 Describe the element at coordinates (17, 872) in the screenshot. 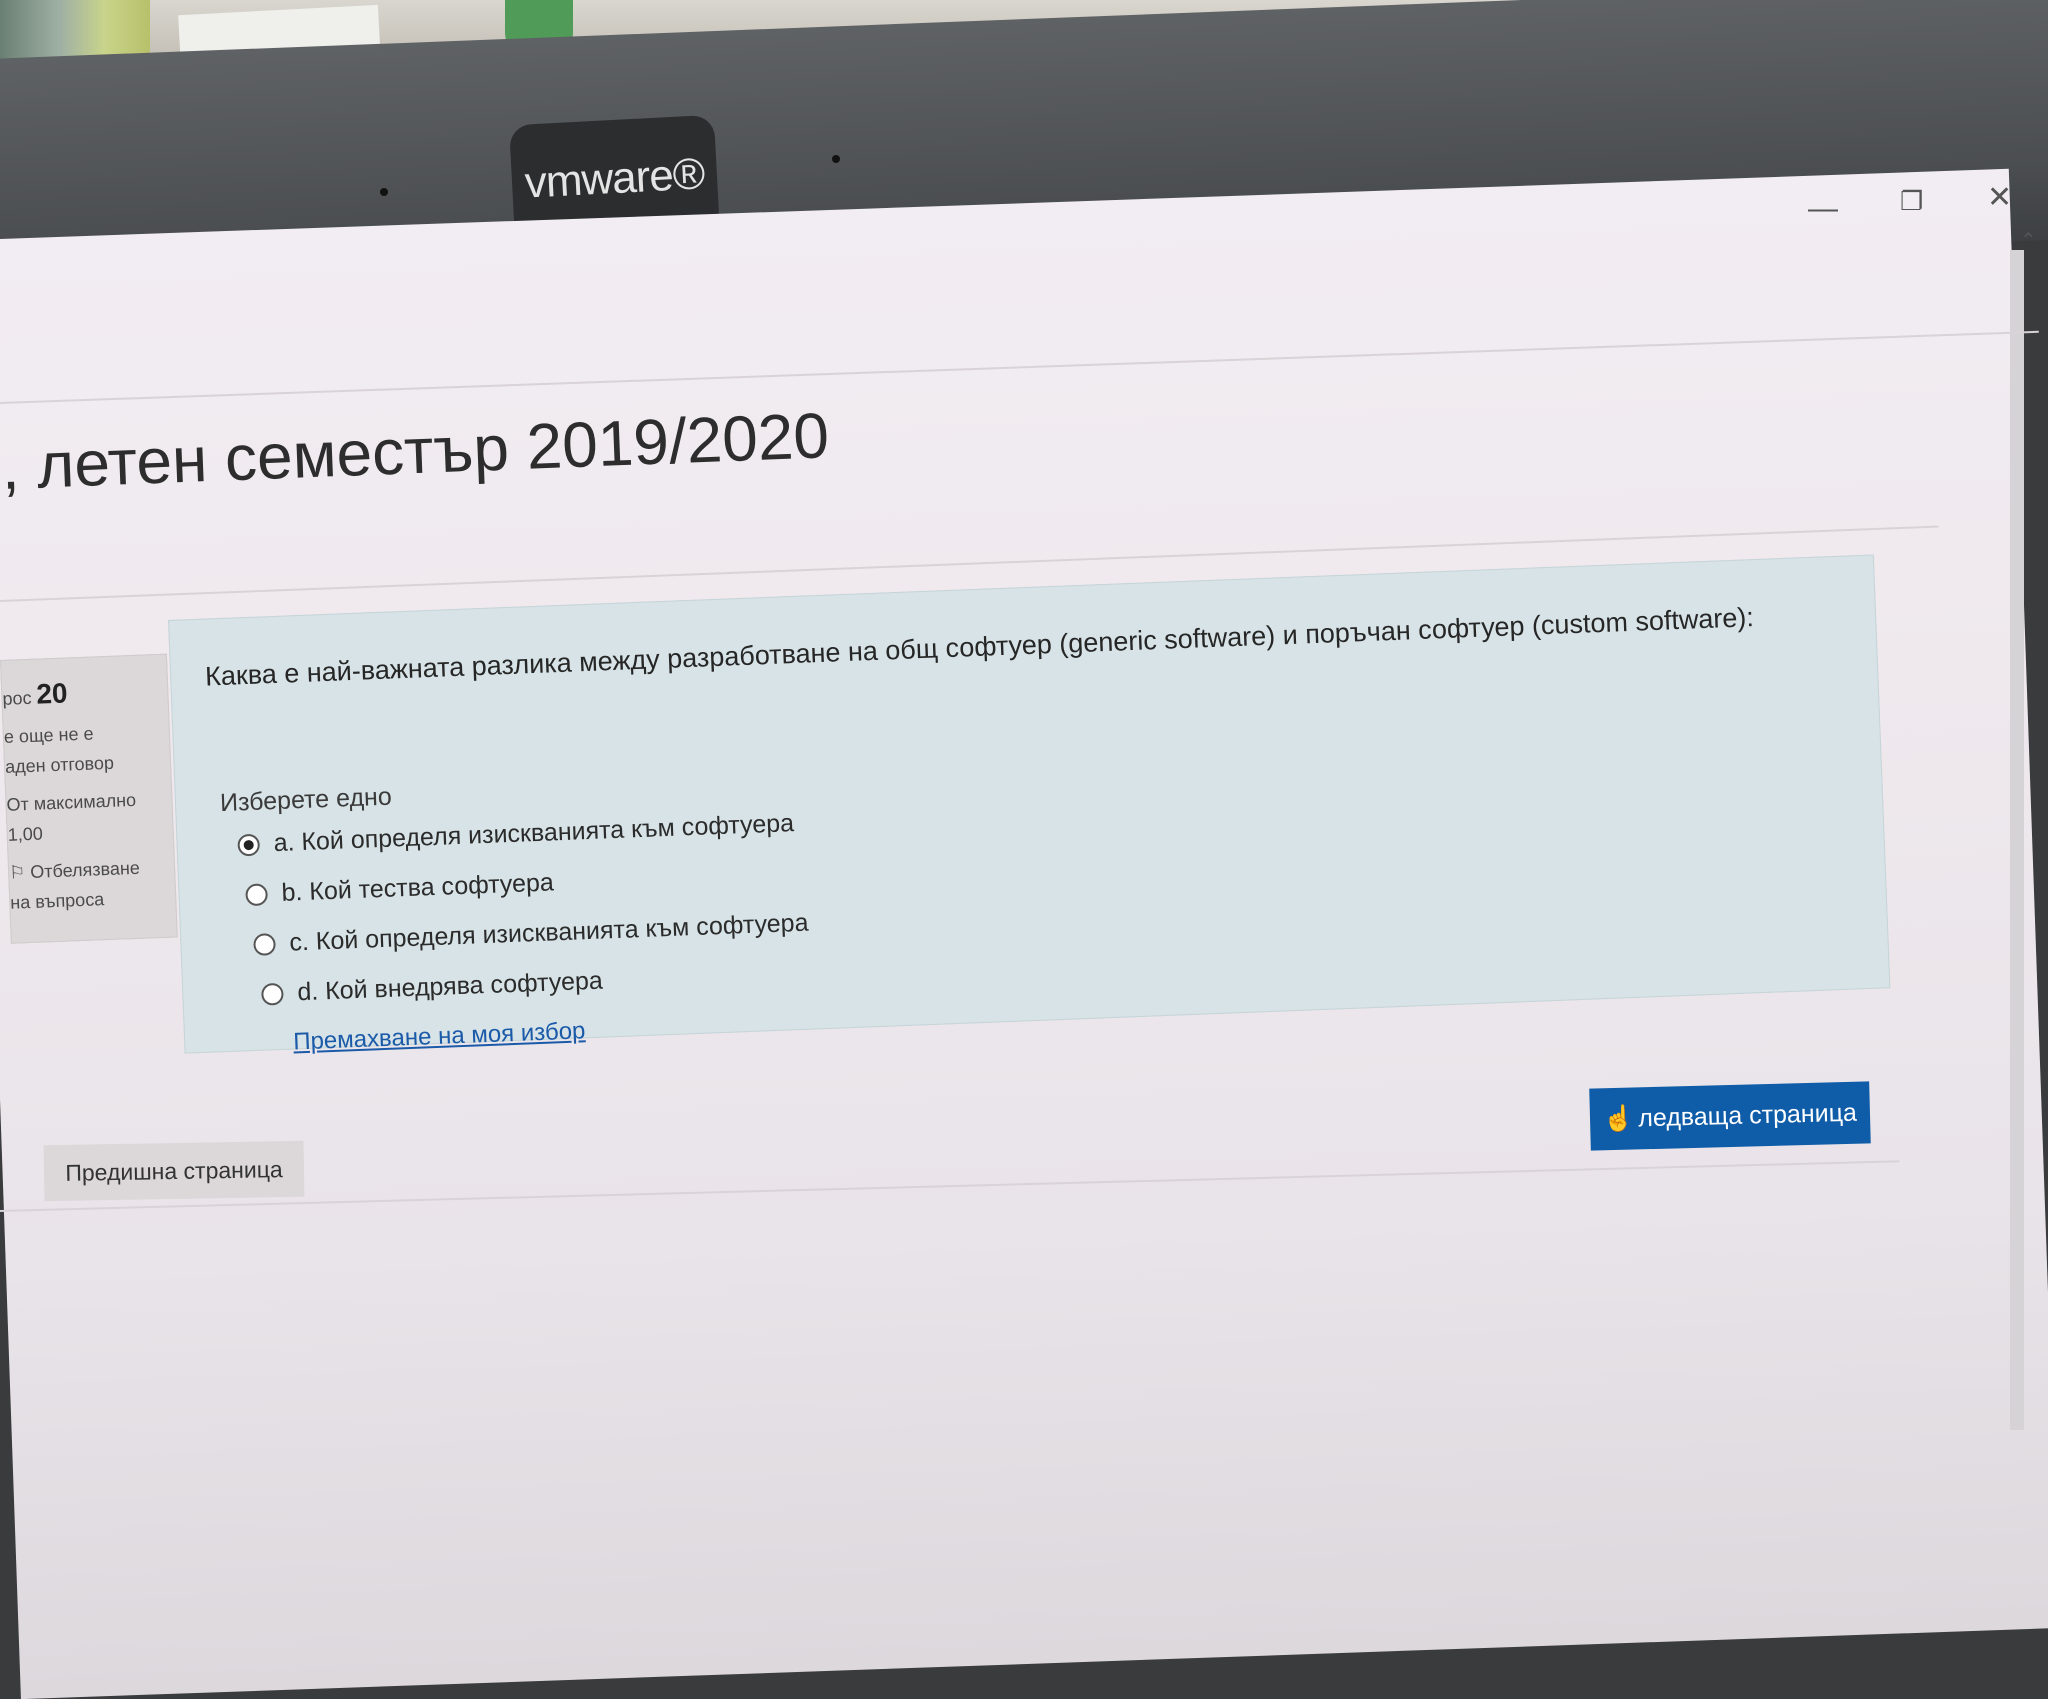

I see `flag-icon: ⚐` at that location.